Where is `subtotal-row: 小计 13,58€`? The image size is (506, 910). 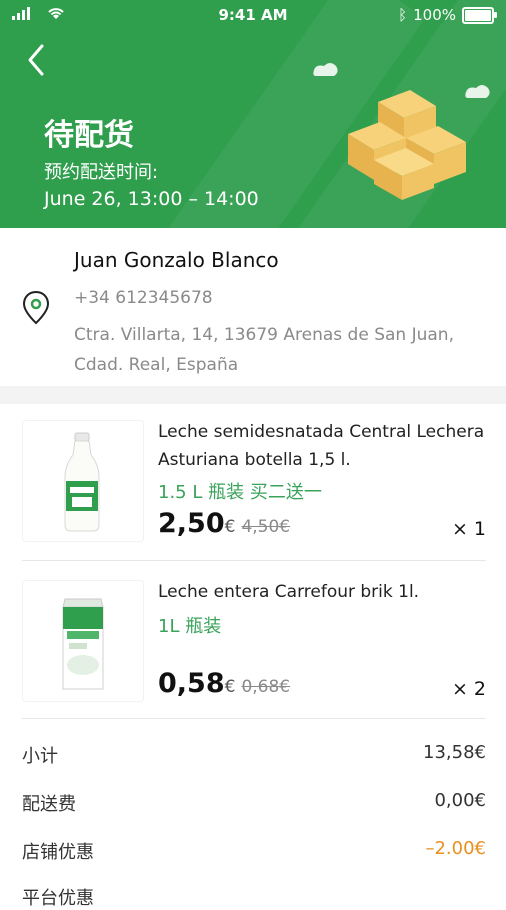
subtotal-row: 小计 13,58€ is located at coordinates (254, 755).